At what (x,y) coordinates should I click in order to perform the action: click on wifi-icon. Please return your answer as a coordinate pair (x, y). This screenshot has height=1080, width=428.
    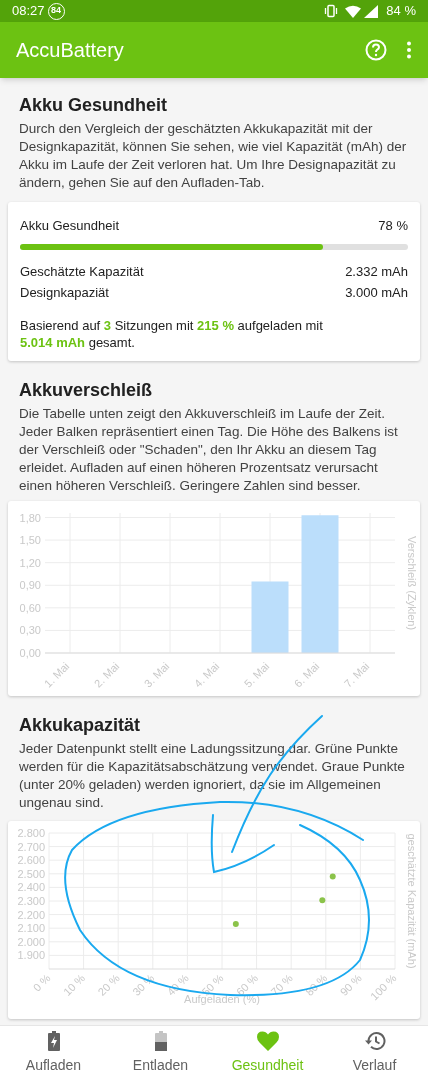
    Looking at the image, I should click on (353, 11).